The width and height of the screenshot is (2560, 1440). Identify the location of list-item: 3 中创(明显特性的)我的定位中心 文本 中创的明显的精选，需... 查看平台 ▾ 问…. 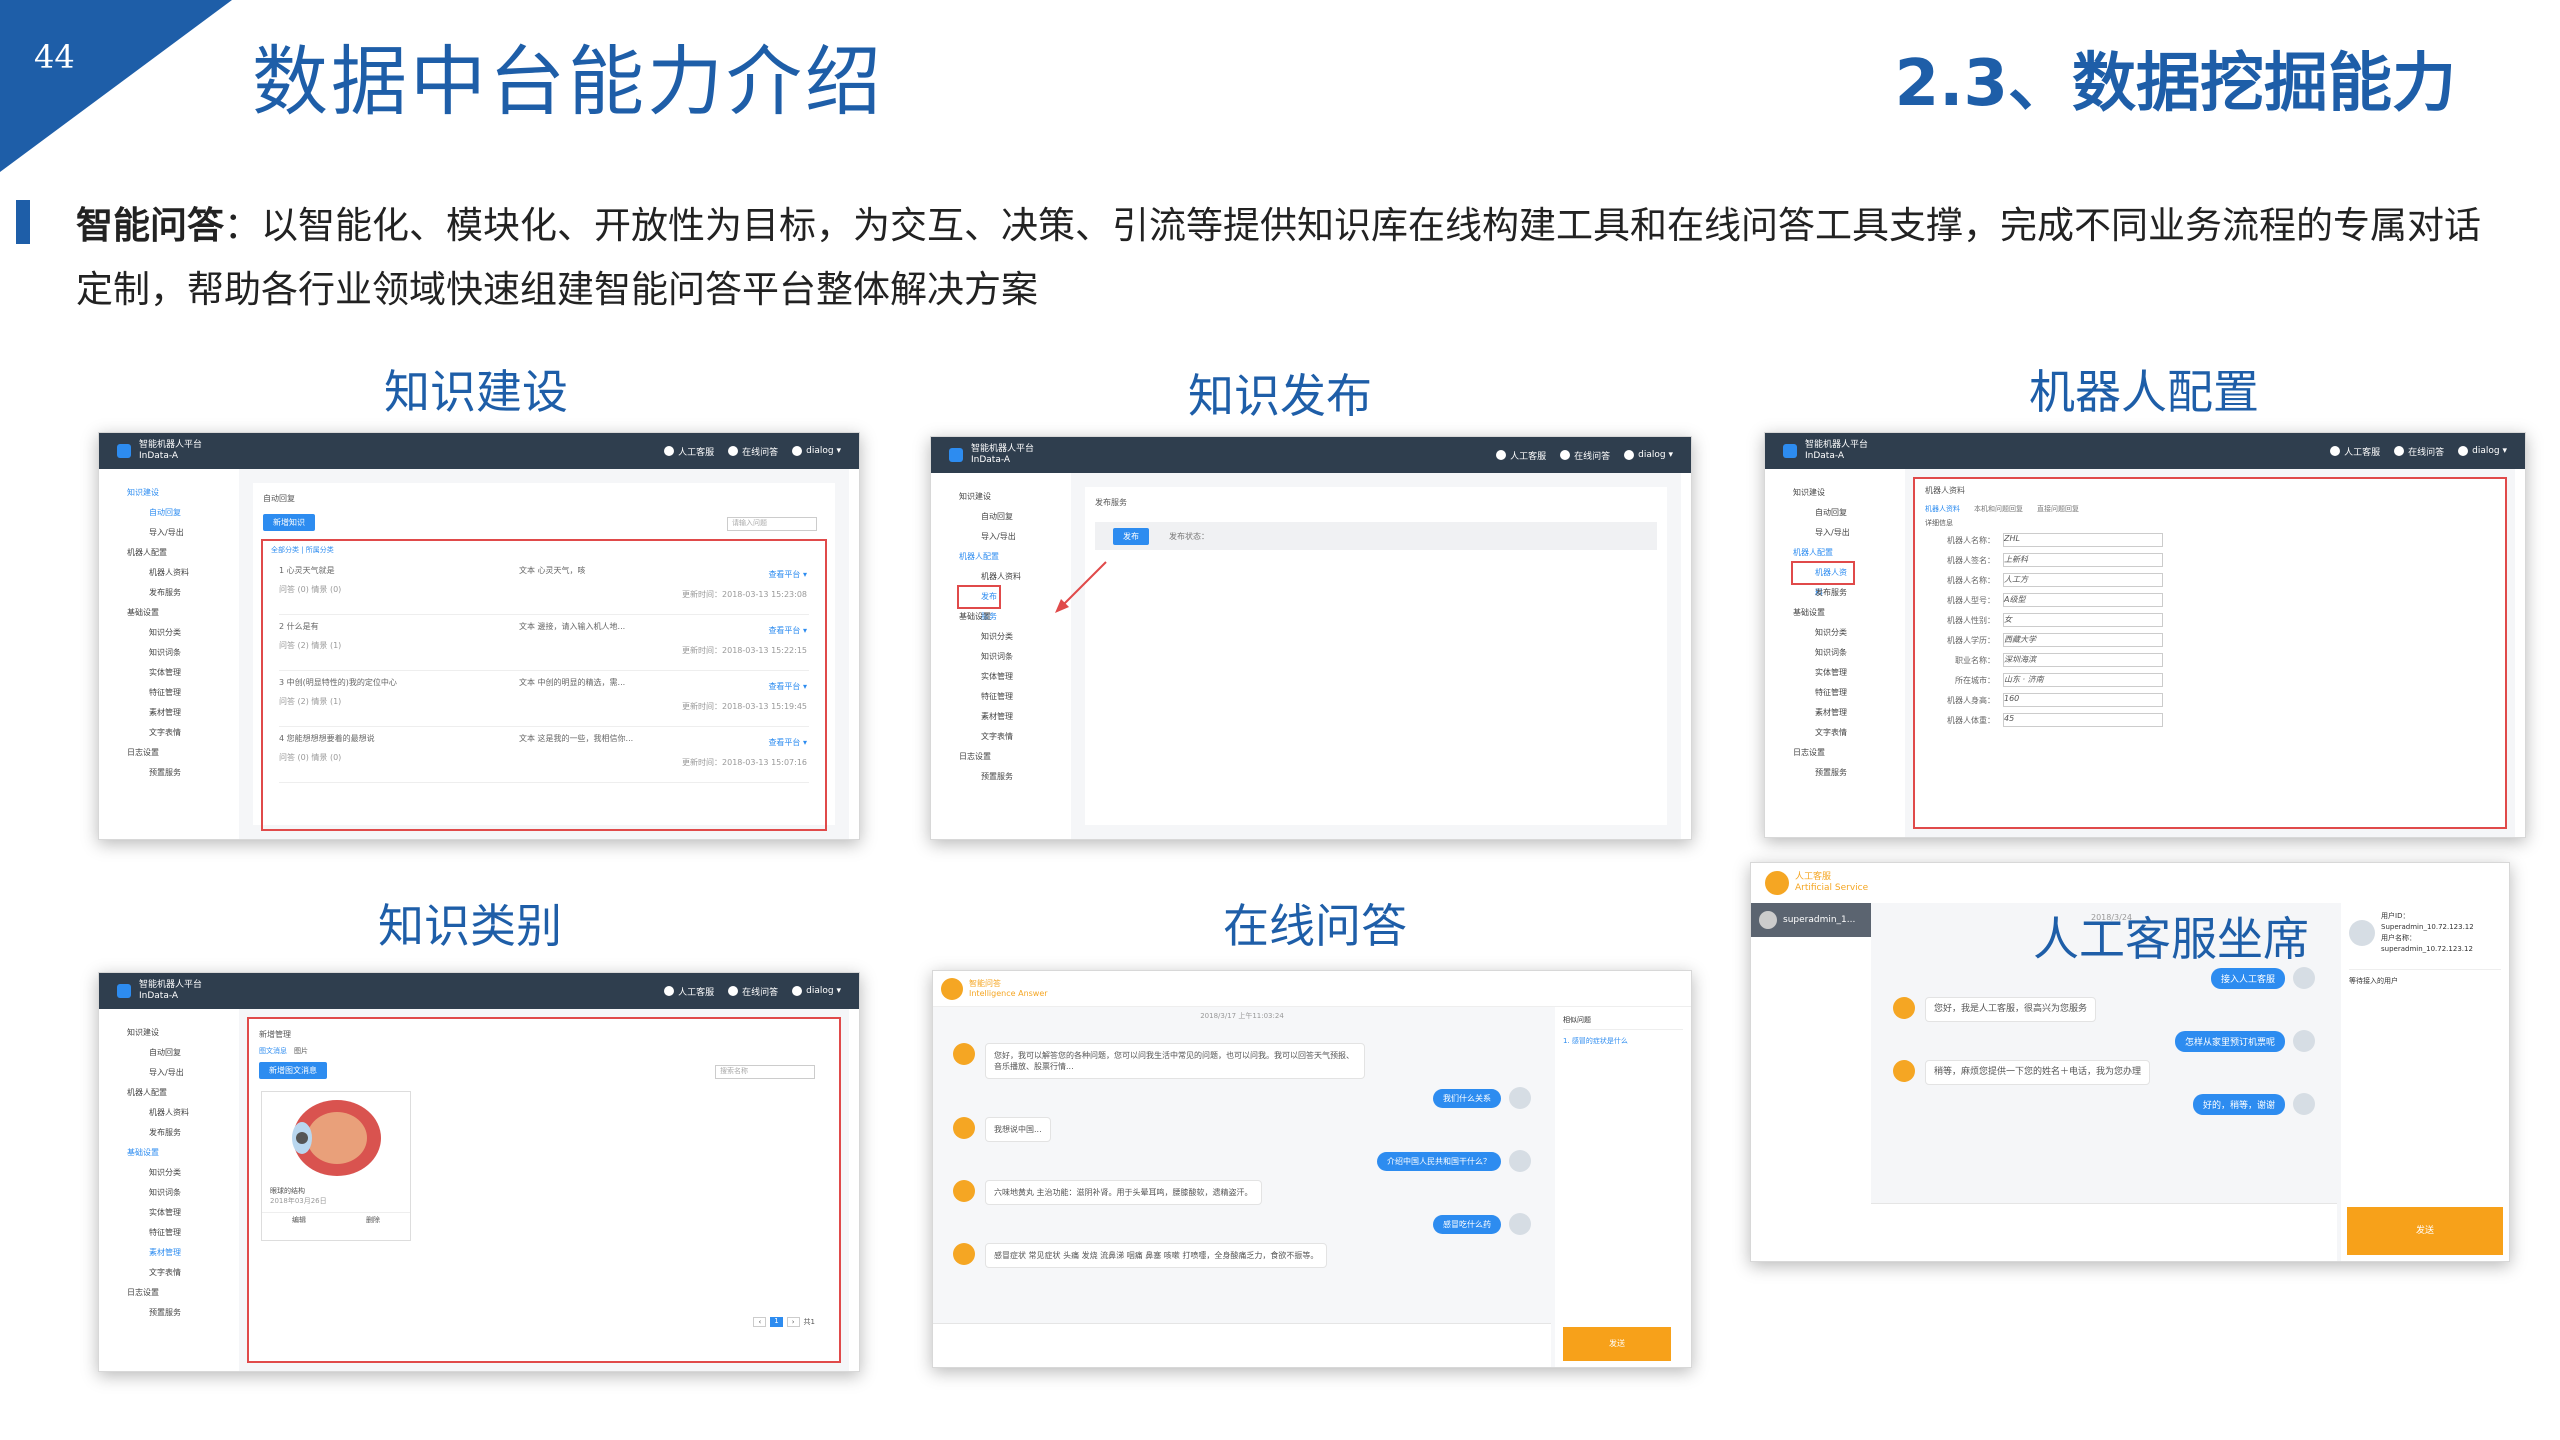
(544, 699).